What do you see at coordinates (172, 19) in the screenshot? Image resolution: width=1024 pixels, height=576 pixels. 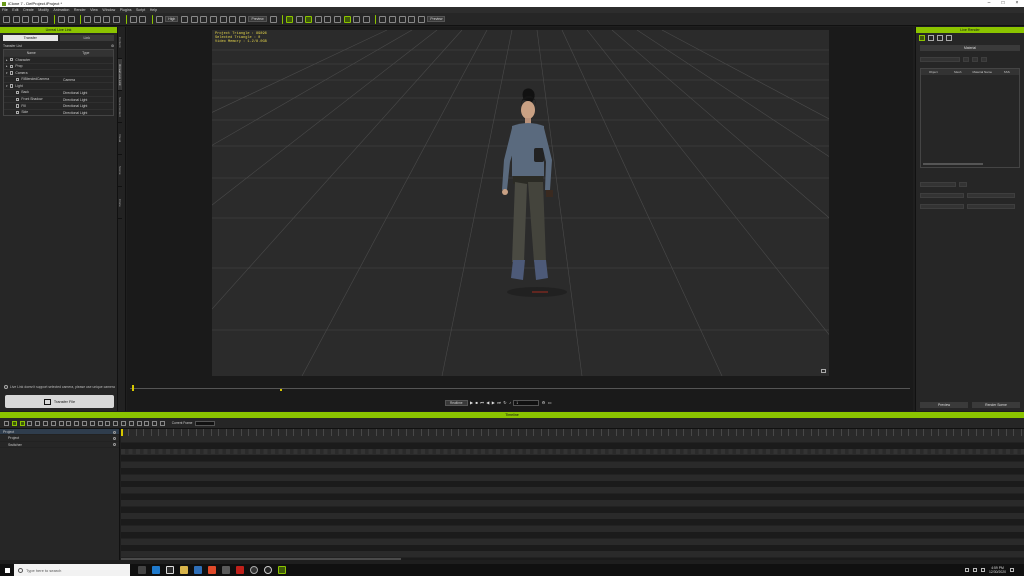 I see `quality-select: High` at bounding box center [172, 19].